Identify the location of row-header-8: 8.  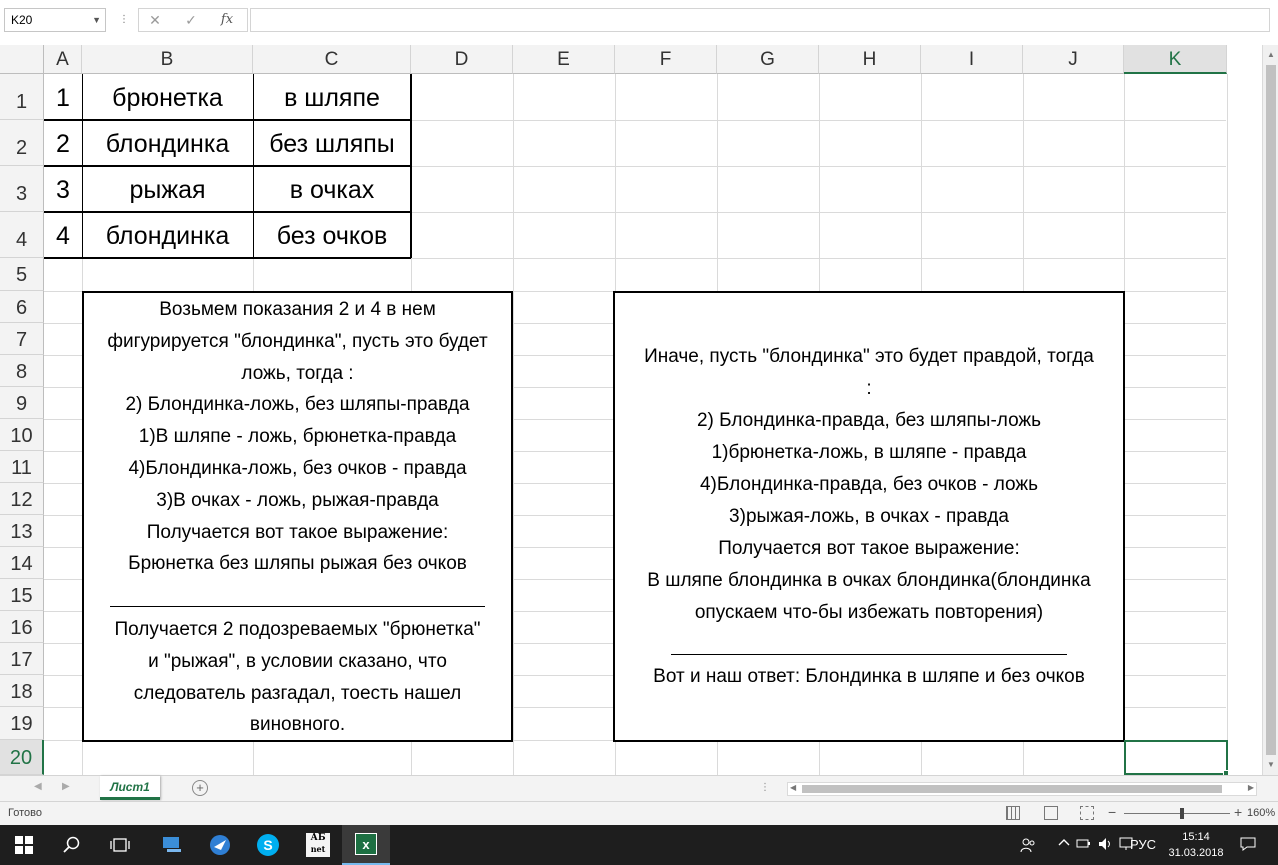
(22, 371).